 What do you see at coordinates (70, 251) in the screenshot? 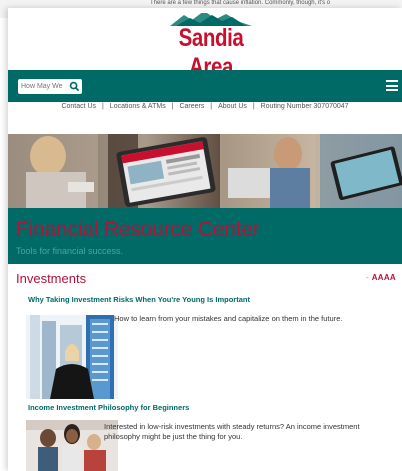
I see `hero-subtitle: Tools for financial success.` at bounding box center [70, 251].